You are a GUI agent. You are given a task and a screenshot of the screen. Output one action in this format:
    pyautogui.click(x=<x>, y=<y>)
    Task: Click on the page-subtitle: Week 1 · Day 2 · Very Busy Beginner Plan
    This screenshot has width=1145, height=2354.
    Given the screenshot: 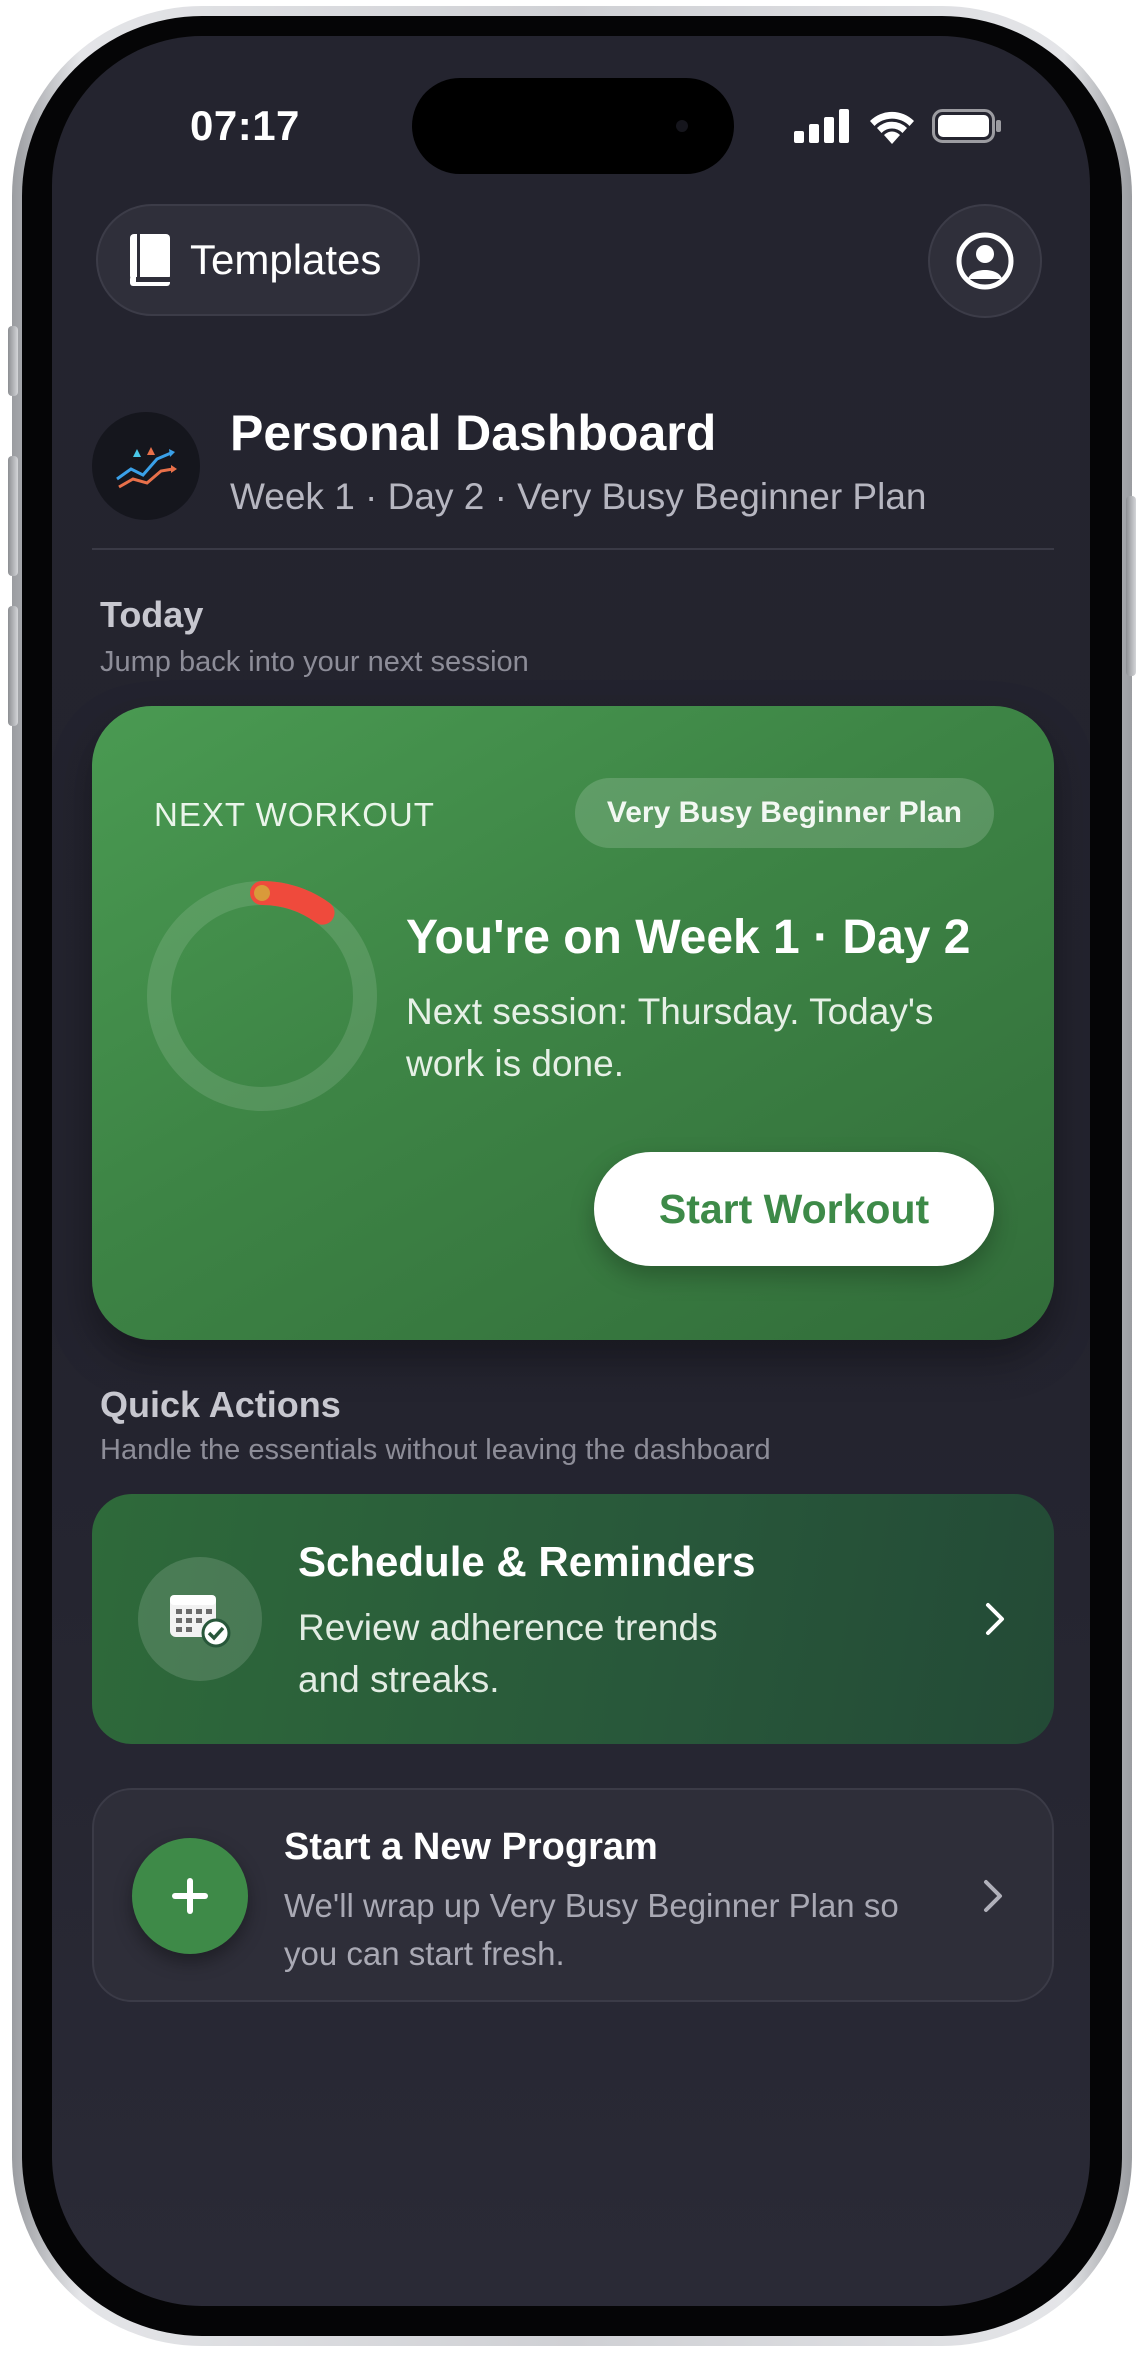 What is the action you would take?
    pyautogui.click(x=578, y=496)
    